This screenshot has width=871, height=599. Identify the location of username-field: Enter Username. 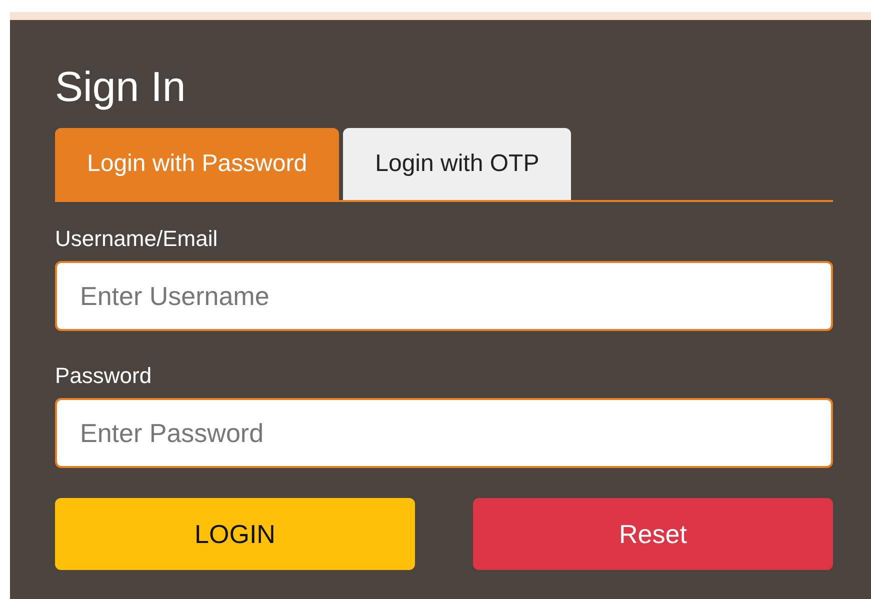
(444, 296).